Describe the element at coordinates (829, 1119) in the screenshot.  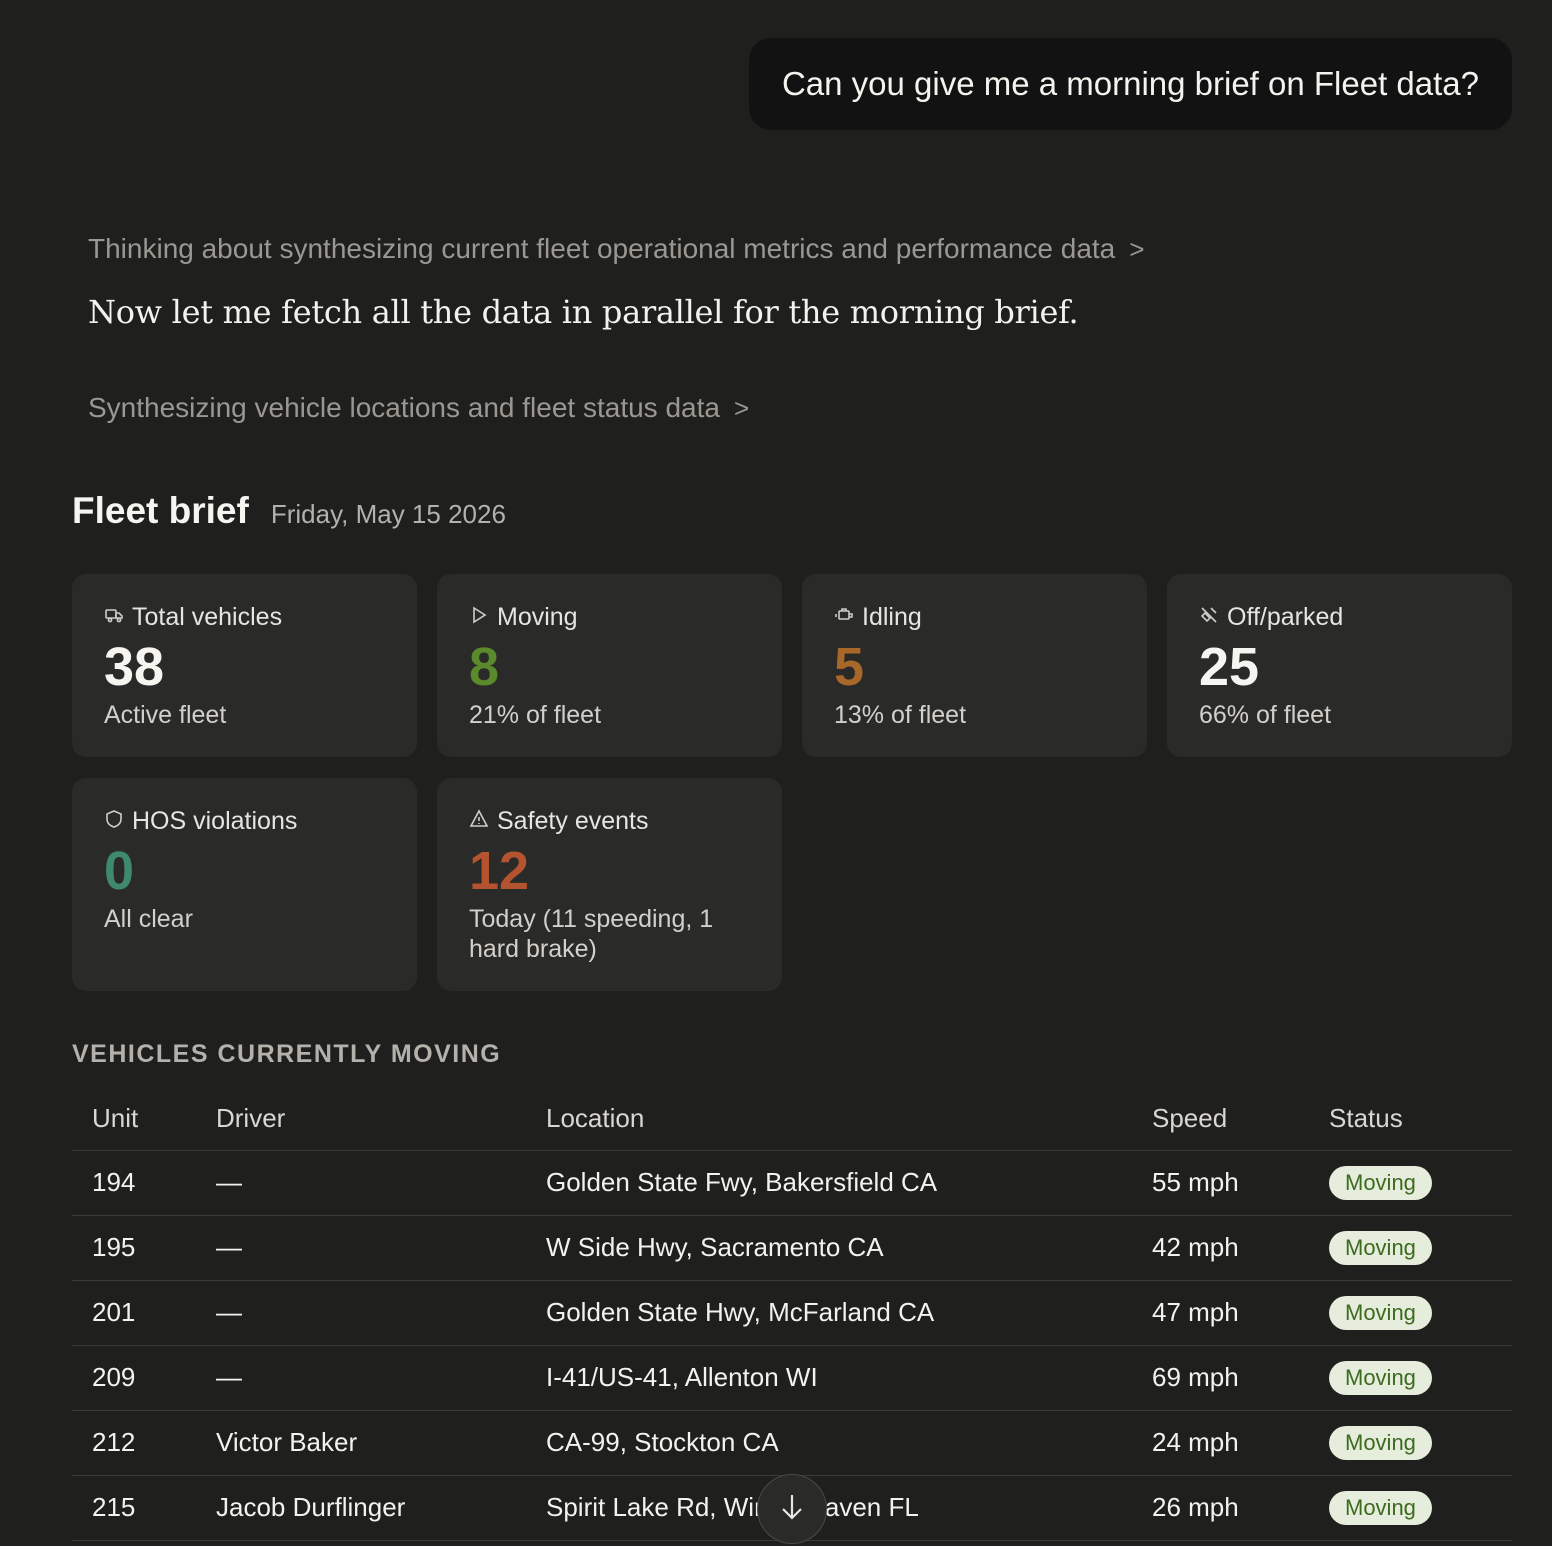
I see `column-header-location: Location` at that location.